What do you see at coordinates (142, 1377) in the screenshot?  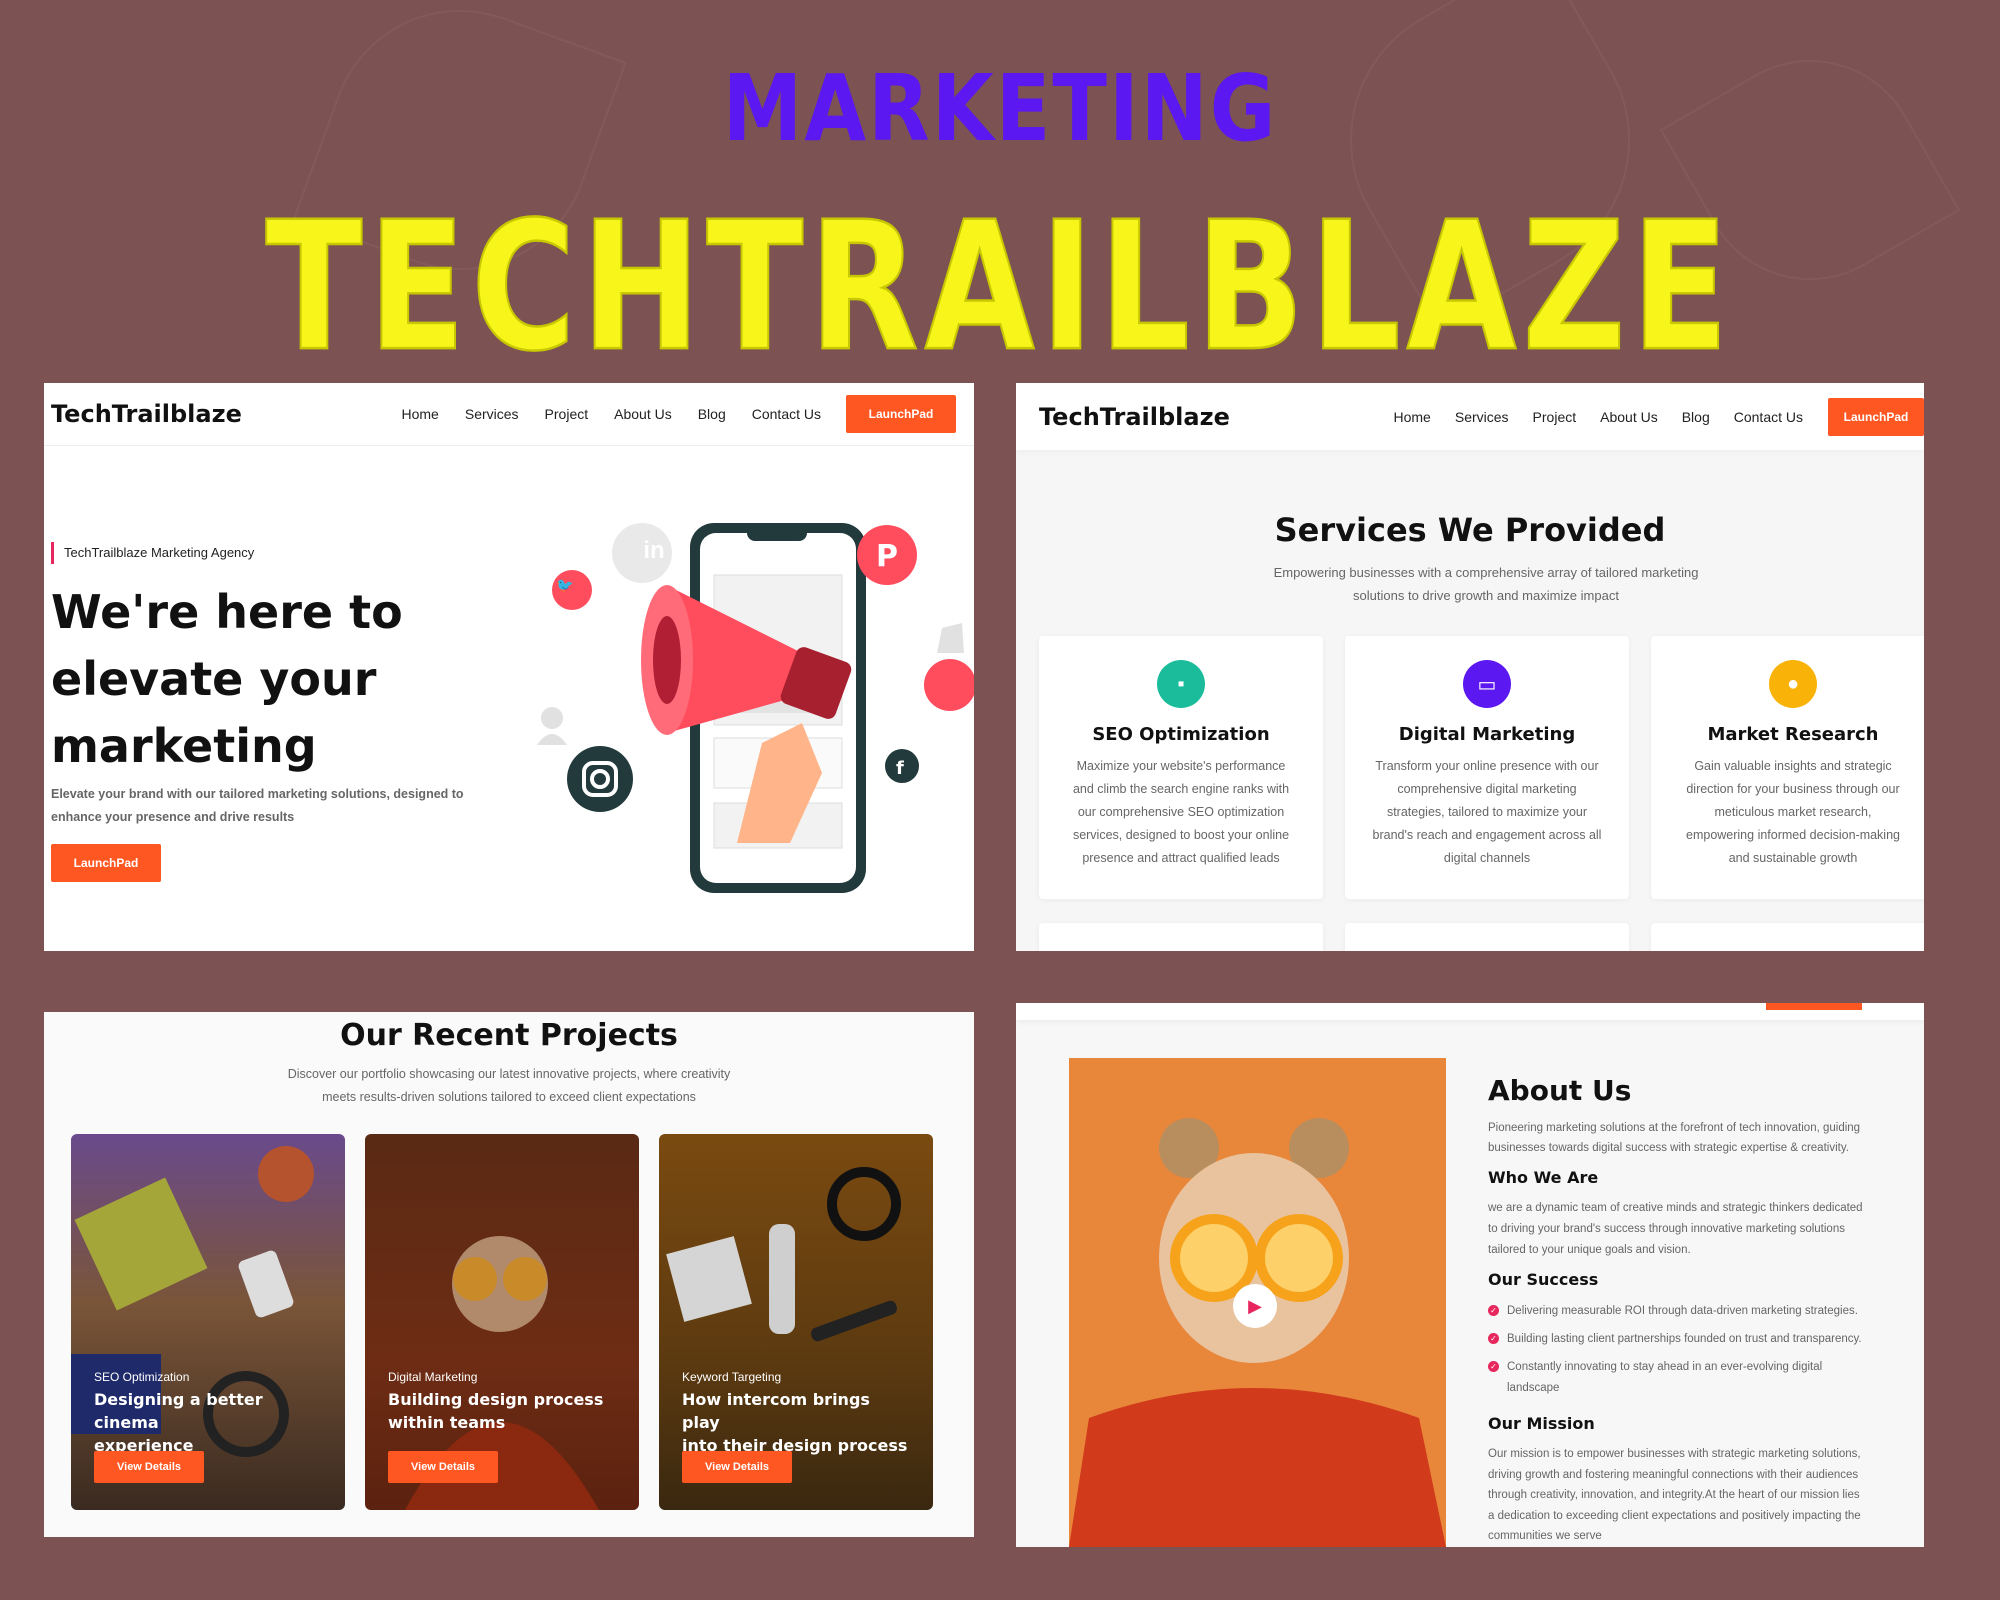 I see `project-category: SEO Optimization` at bounding box center [142, 1377].